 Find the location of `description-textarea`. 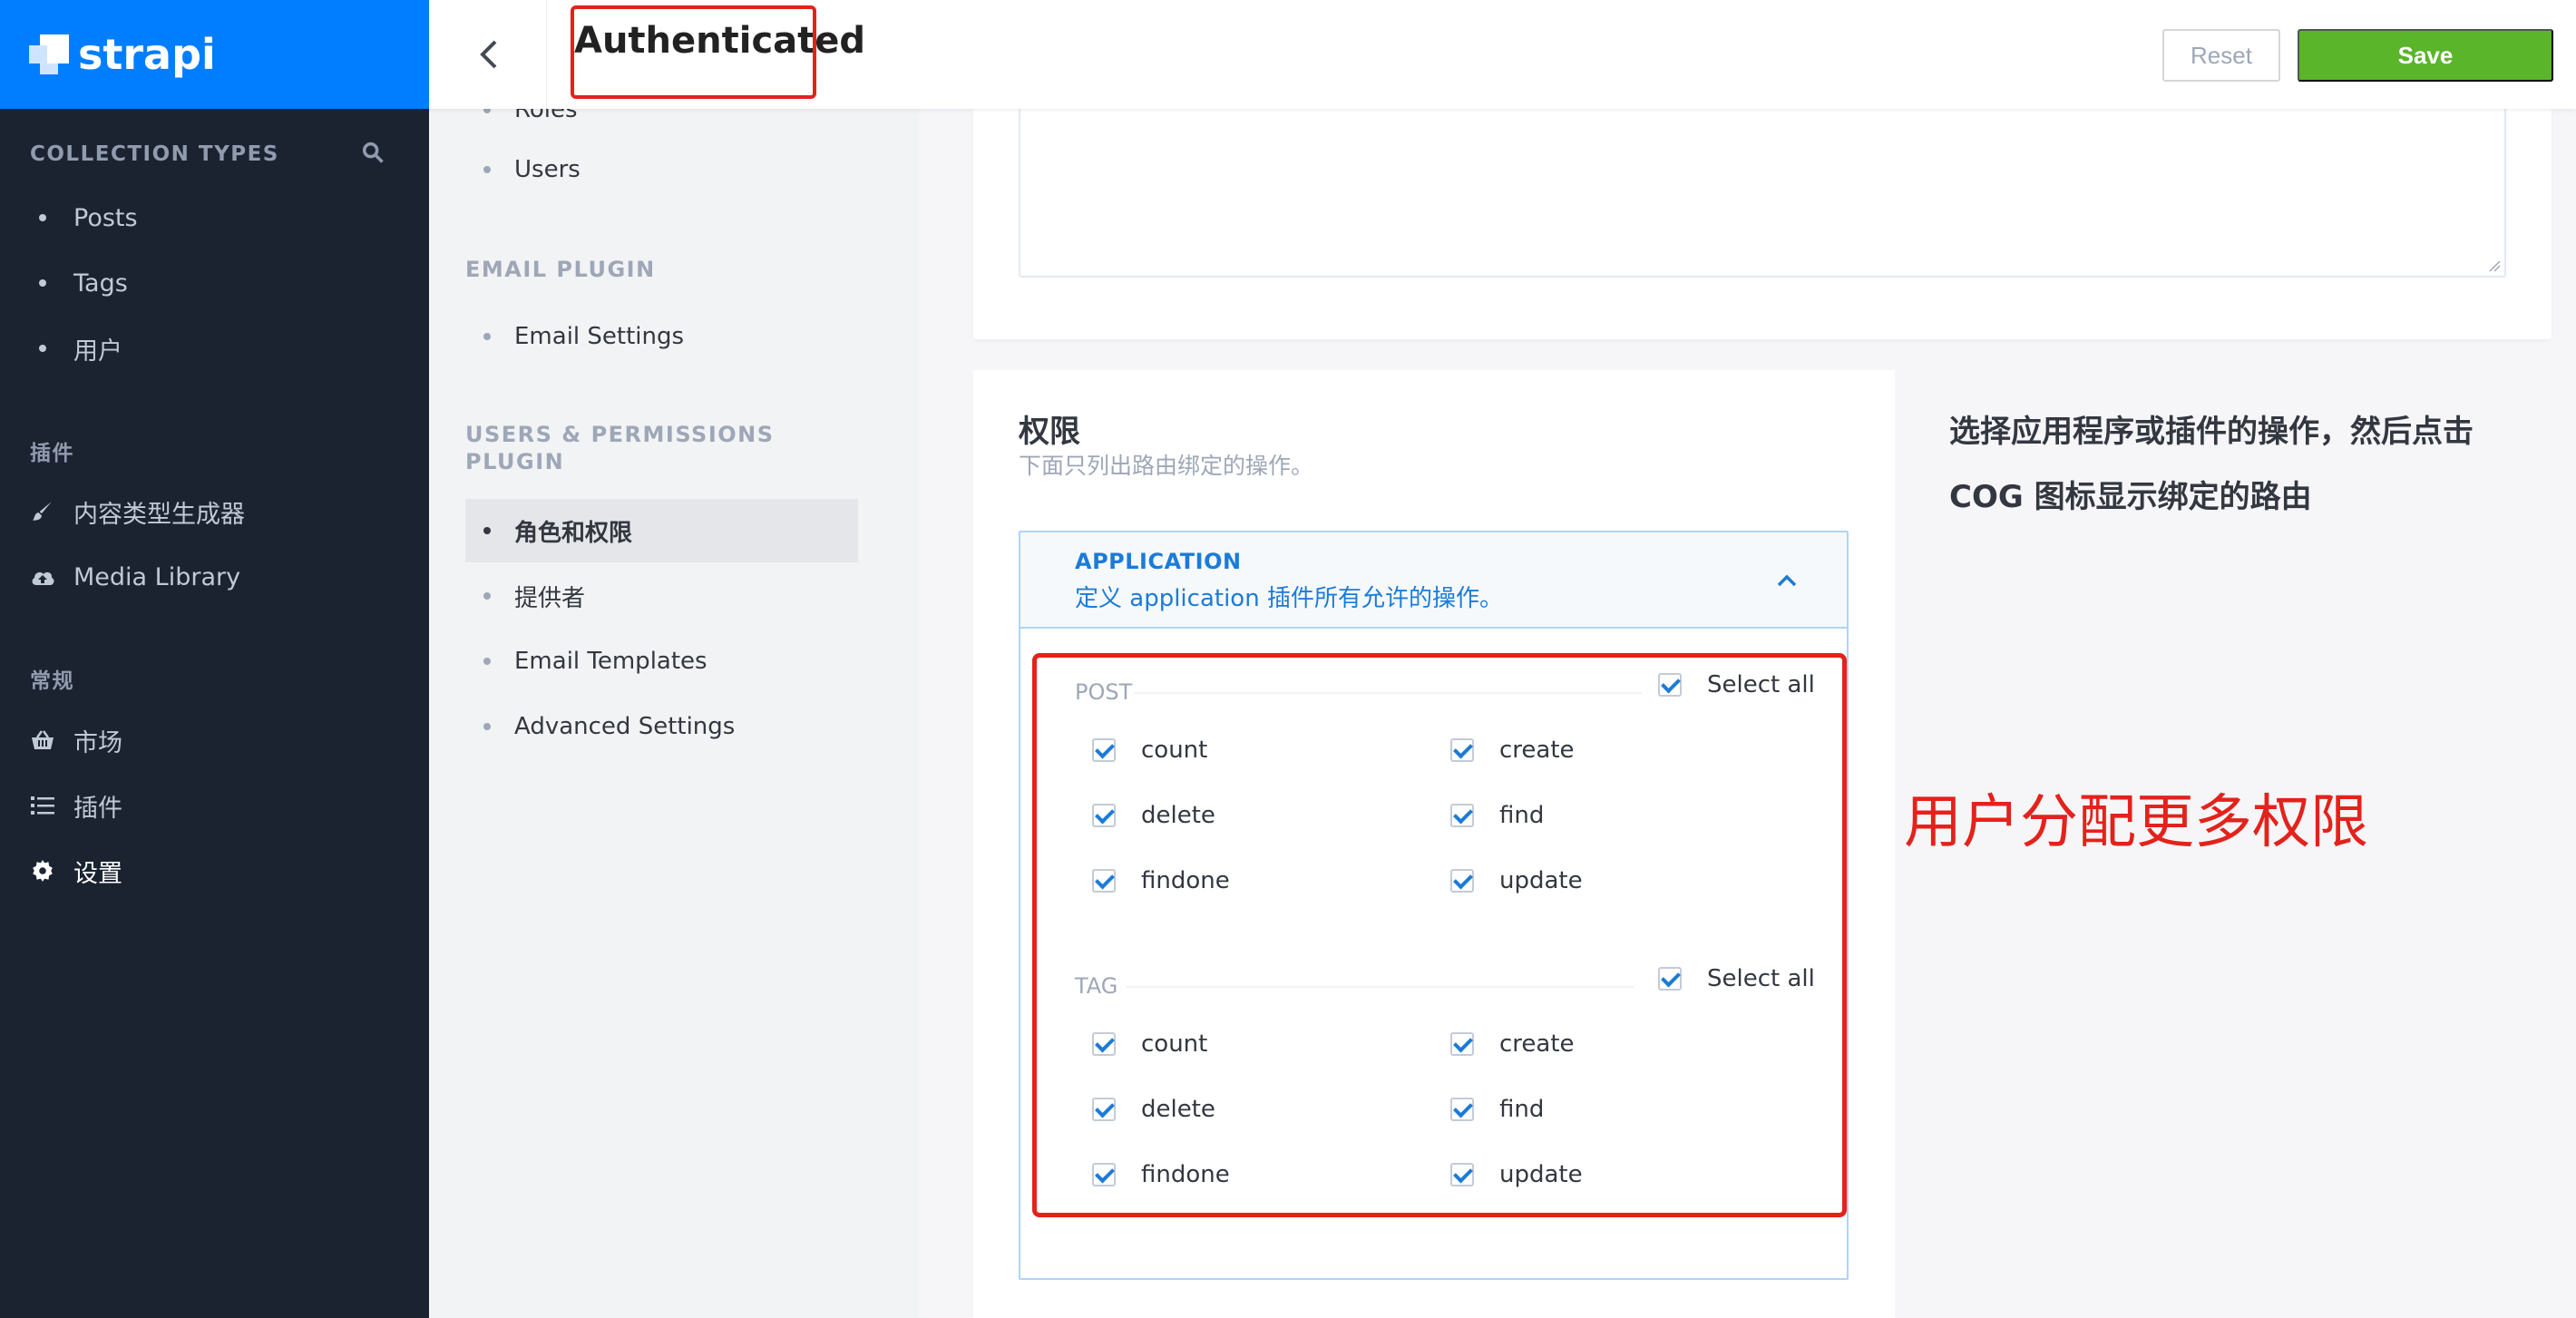

description-textarea is located at coordinates (1762, 193).